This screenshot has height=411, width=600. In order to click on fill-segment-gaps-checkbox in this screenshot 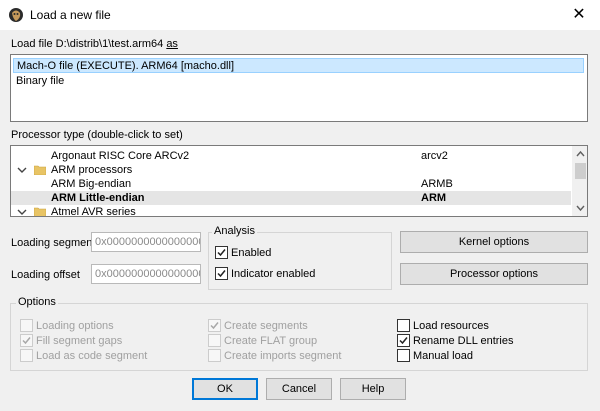, I will do `click(26, 340)`.